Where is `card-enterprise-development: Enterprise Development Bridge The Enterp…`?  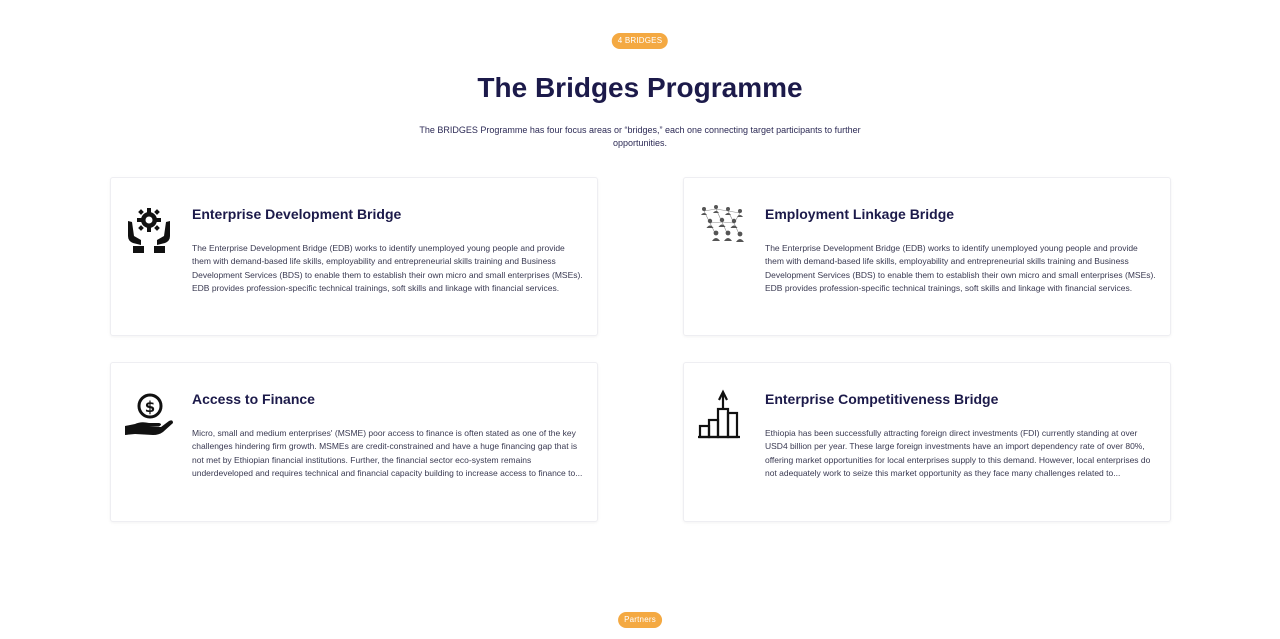
card-enterprise-development: Enterprise Development Bridge The Enterp… is located at coordinates (354, 256).